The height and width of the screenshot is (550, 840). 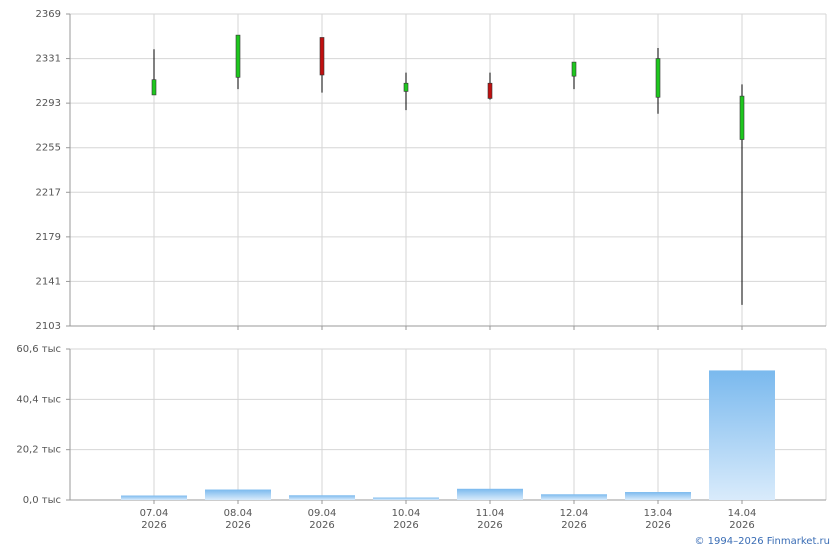 I want to click on xtick-label: 14.04 2026, so click(x=742, y=519).